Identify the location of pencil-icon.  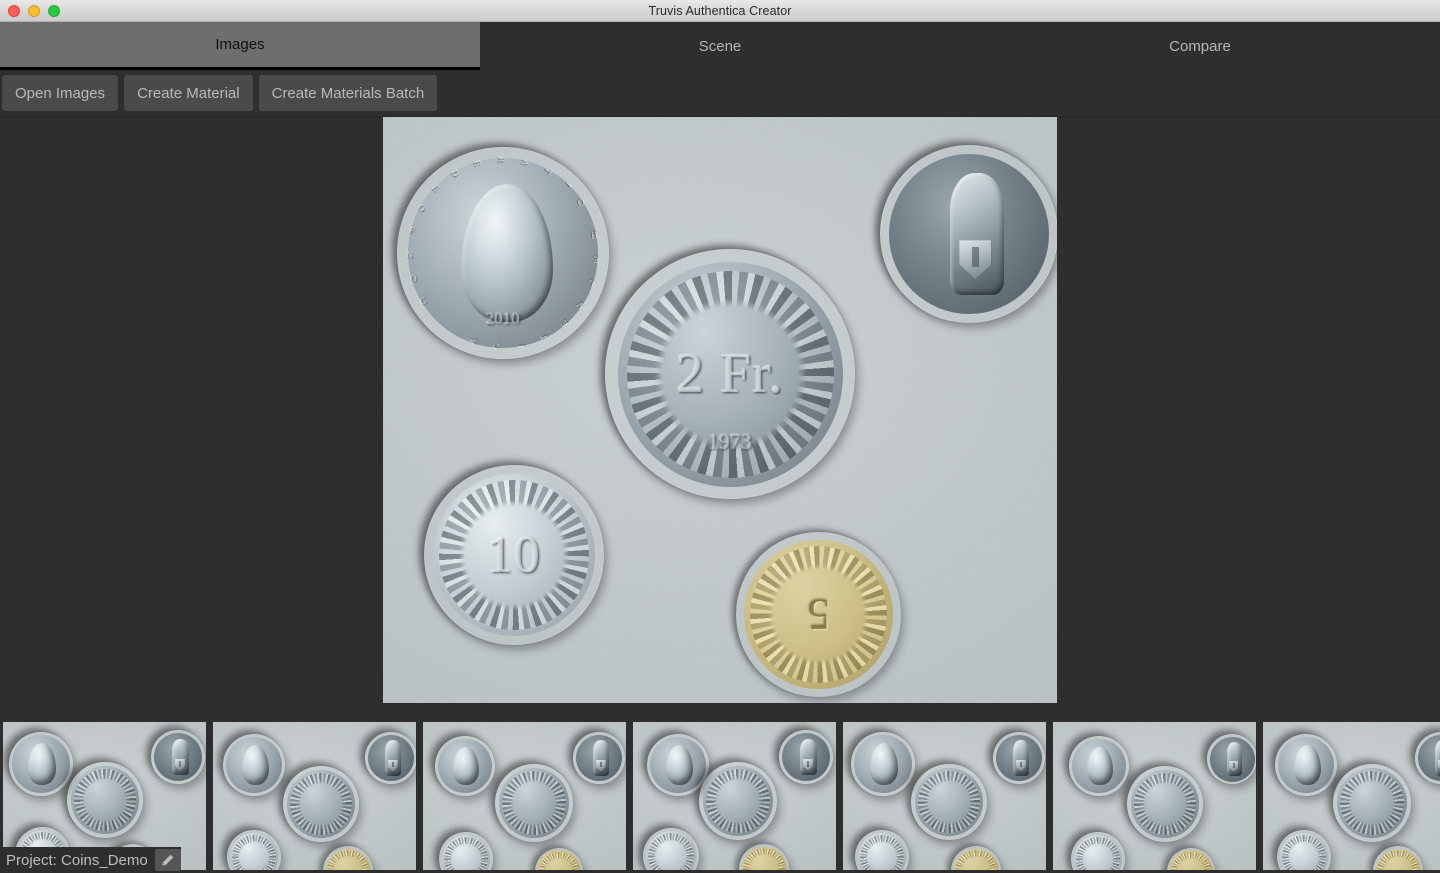
(168, 860).